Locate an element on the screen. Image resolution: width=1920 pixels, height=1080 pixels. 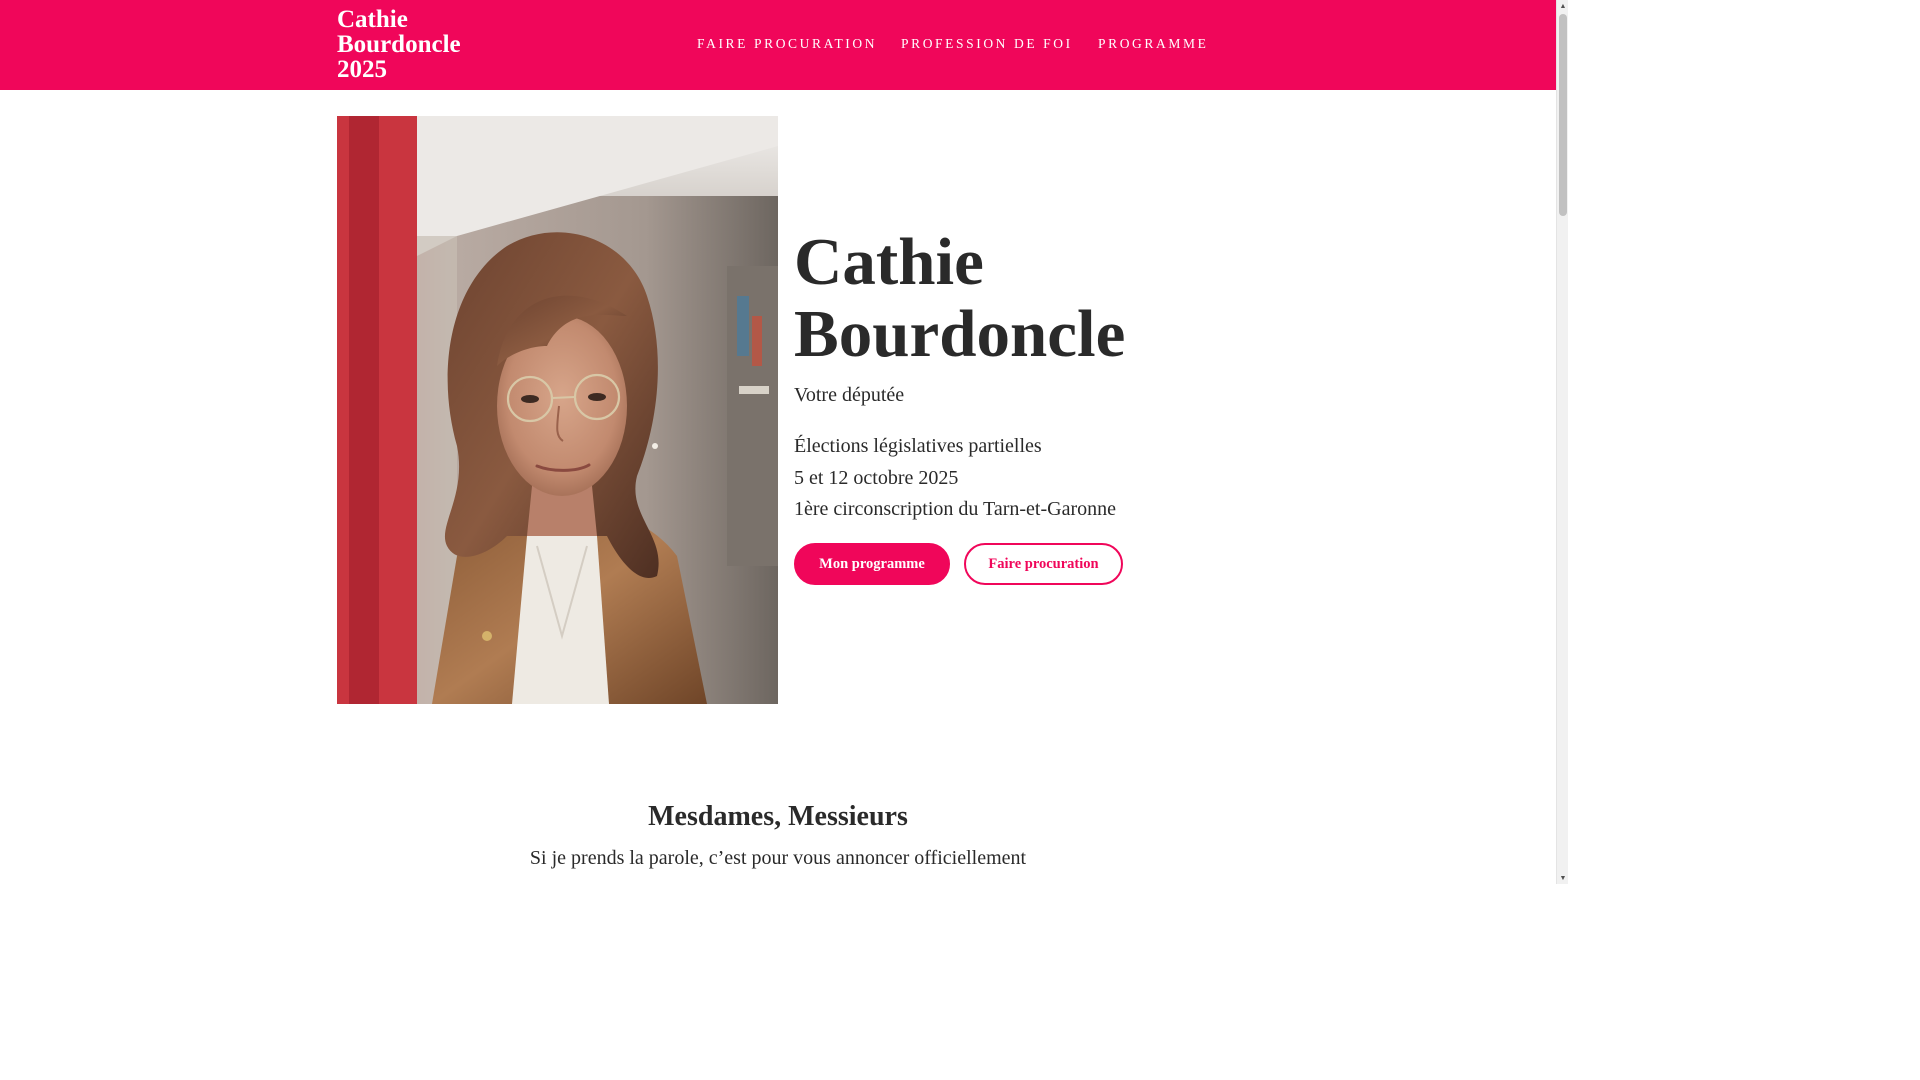
mon-programme-button: Mon programme is located at coordinates (872, 564).